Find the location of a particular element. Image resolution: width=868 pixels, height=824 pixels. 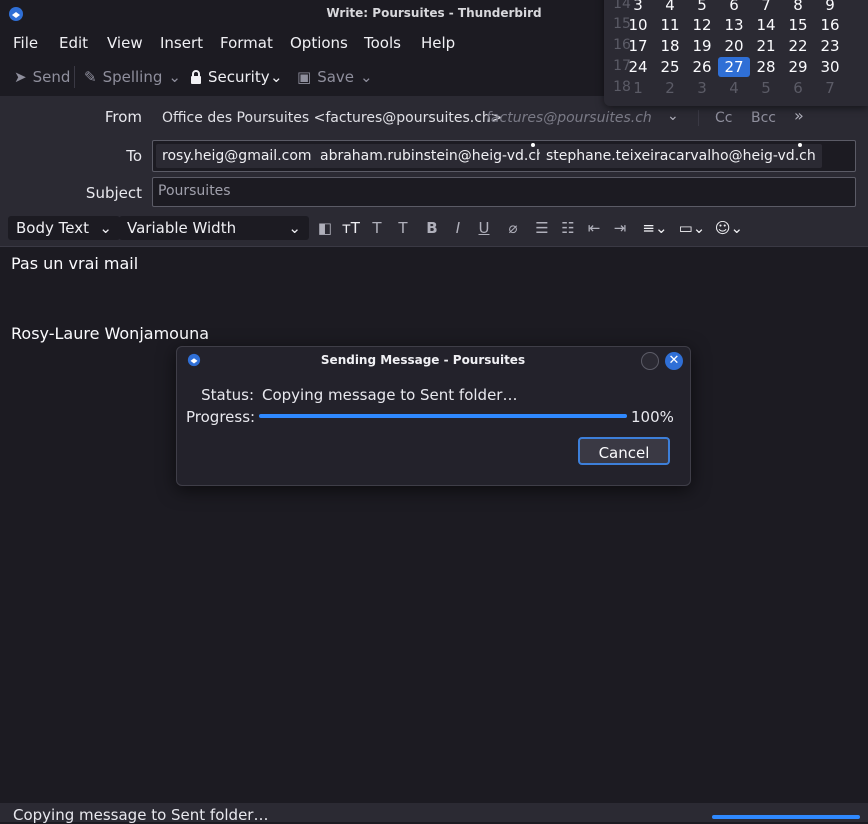

calendar-day: 17 is located at coordinates (638, 46).